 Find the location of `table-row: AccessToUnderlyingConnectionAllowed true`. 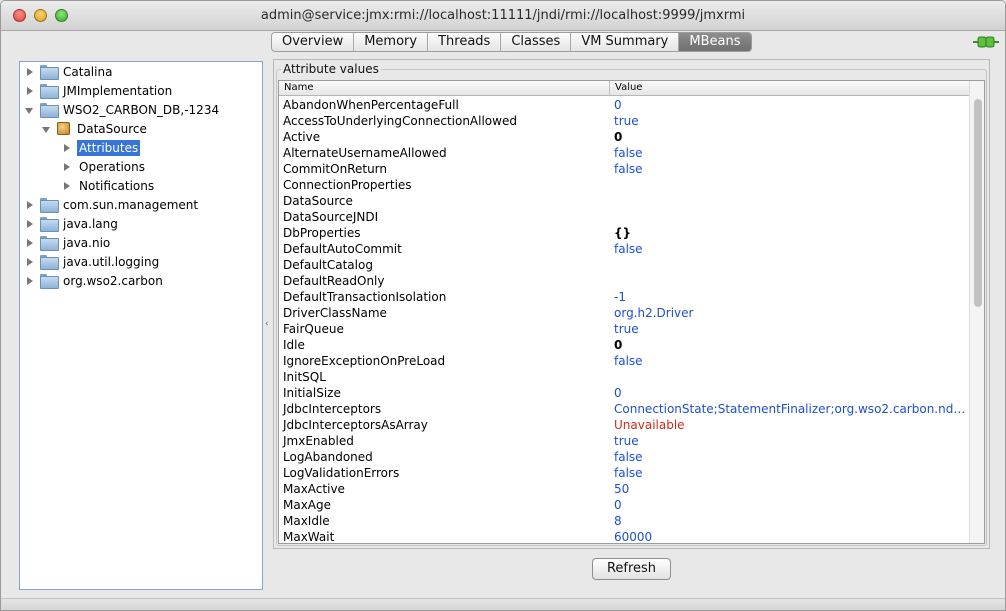

table-row: AccessToUnderlyingConnectionAllowed true is located at coordinates (624, 121).